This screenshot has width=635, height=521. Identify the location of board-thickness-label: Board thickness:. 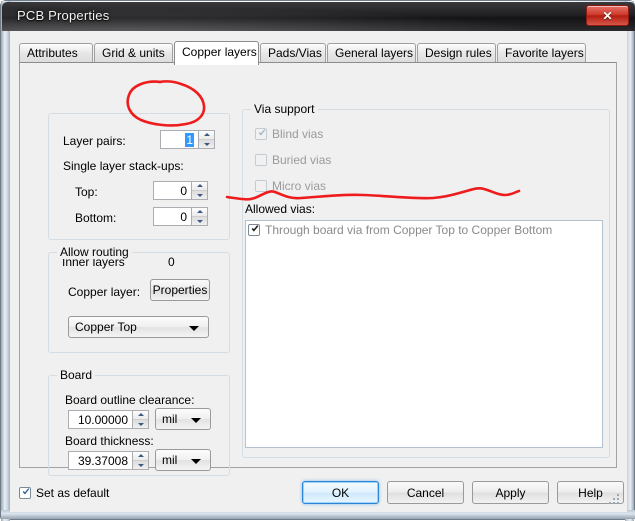
(109, 441).